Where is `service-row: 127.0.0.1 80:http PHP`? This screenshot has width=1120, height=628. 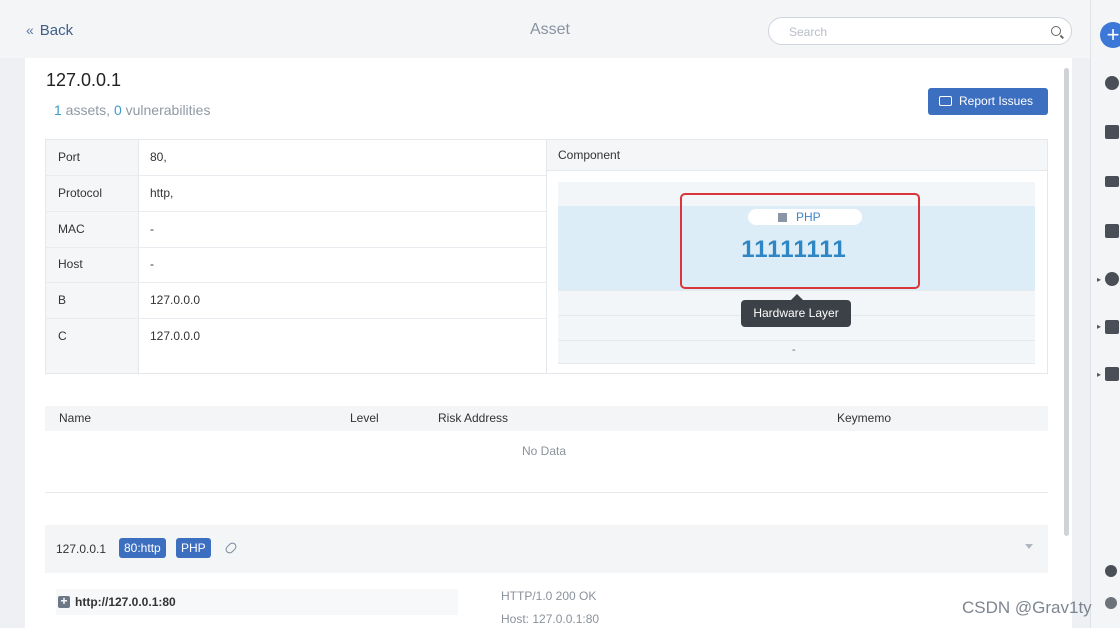 service-row: 127.0.0.1 80:http PHP is located at coordinates (546, 549).